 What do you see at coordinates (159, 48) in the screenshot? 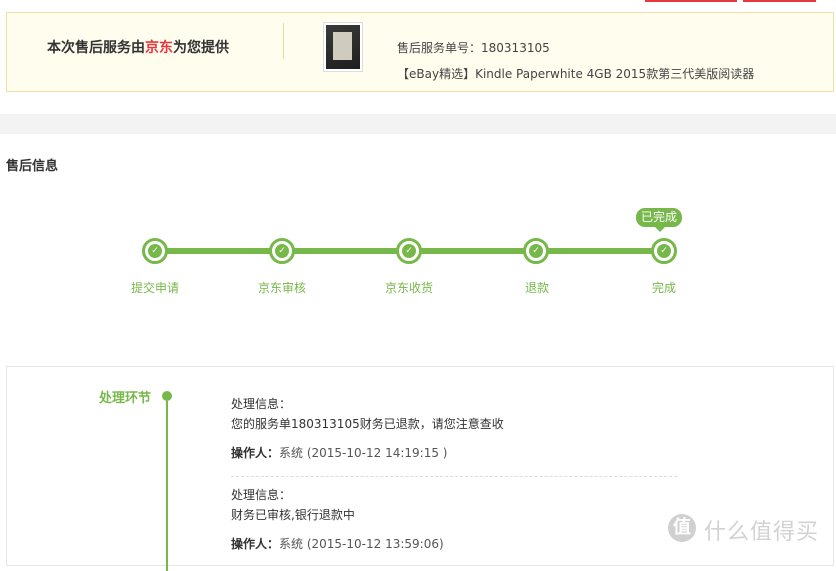
I see `provider-brand: 京东` at bounding box center [159, 48].